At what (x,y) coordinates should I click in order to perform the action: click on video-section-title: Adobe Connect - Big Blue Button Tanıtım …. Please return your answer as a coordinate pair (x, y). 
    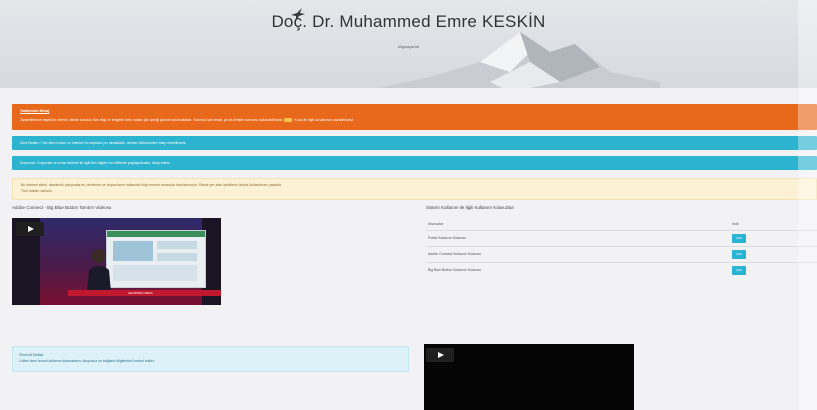
    Looking at the image, I should click on (62, 207).